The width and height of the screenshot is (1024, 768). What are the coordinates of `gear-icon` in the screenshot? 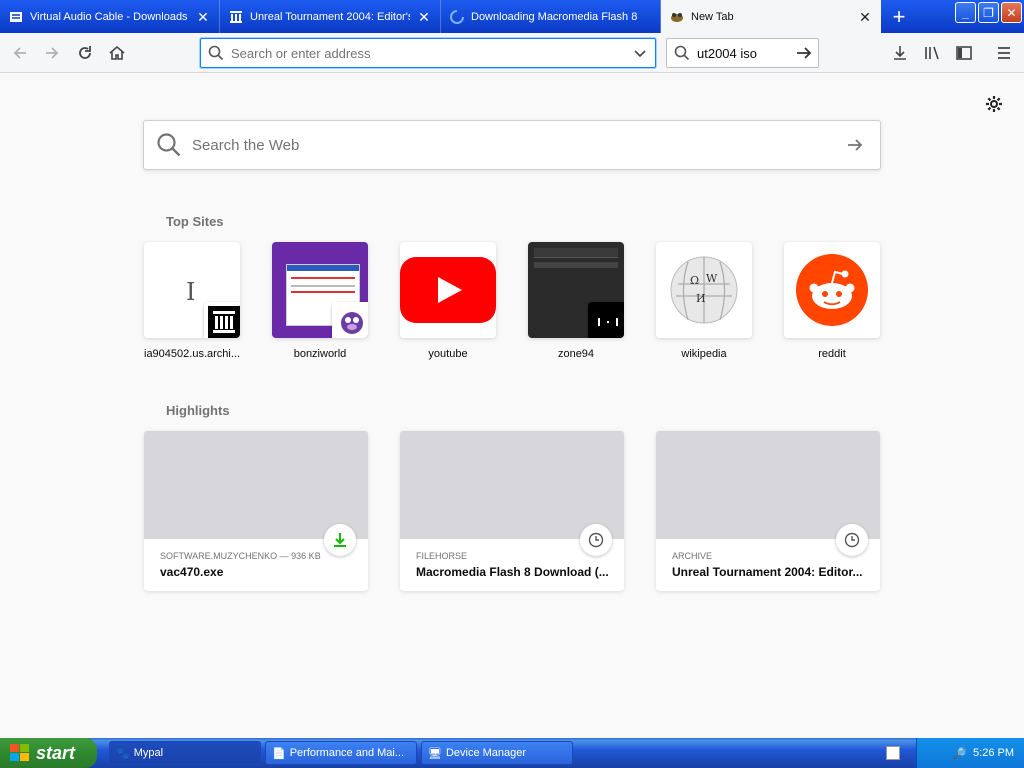 It's located at (994, 104).